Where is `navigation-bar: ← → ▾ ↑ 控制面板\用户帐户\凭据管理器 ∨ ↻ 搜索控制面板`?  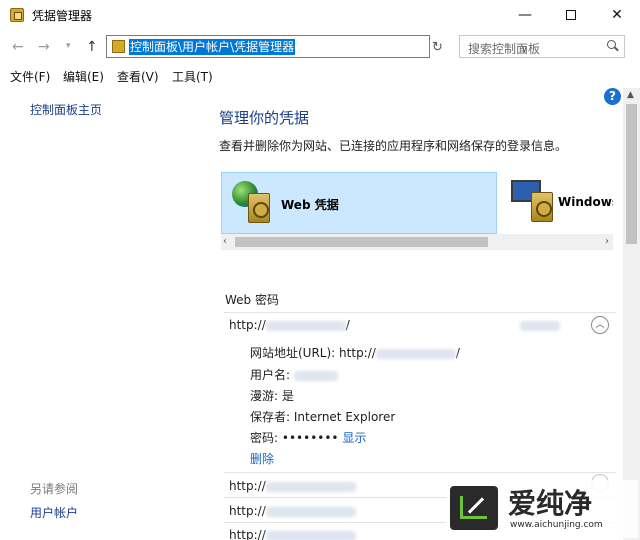
navigation-bar: ← → ▾ ↑ 控制面板\用户帐户\凭据管理器 ∨ ↻ 搜索控制面板 is located at coordinates (320, 47).